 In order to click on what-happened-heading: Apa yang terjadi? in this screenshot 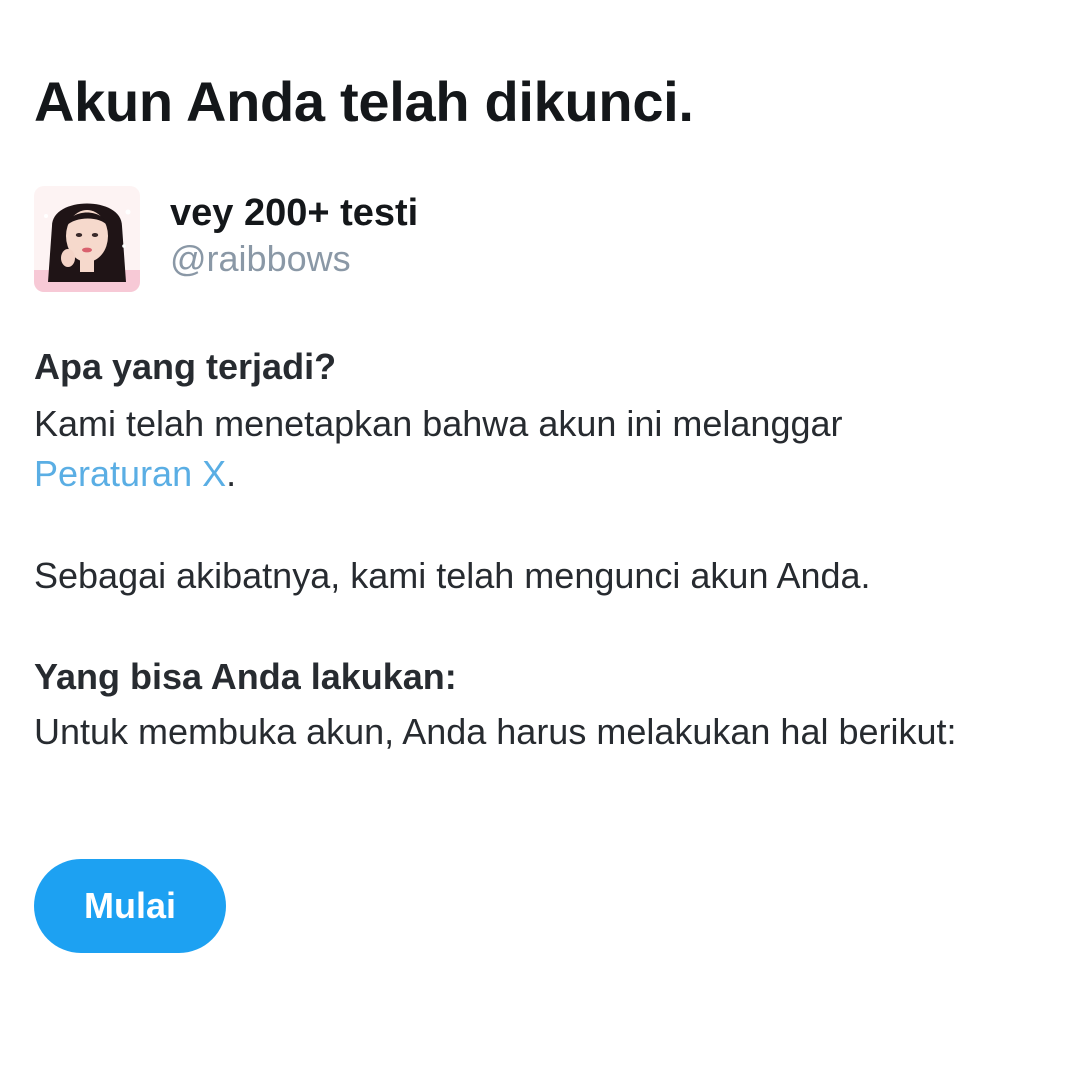, I will do `click(185, 366)`.